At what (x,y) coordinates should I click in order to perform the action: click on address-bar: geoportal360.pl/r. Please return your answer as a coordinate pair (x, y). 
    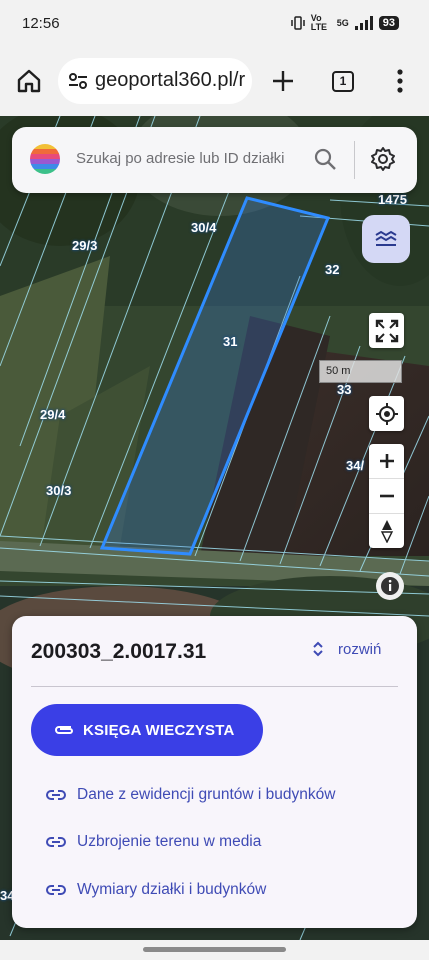
    Looking at the image, I should click on (155, 81).